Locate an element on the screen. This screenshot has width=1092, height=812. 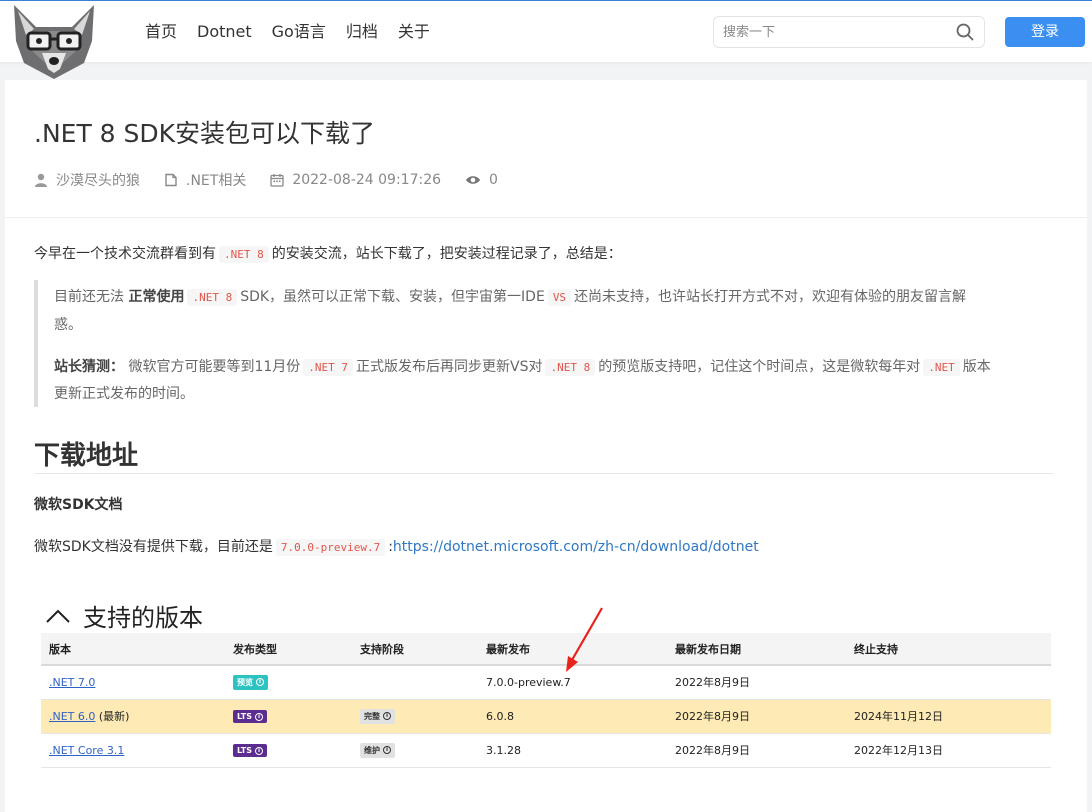
meta-category: .NET相关 is located at coordinates (205, 180).